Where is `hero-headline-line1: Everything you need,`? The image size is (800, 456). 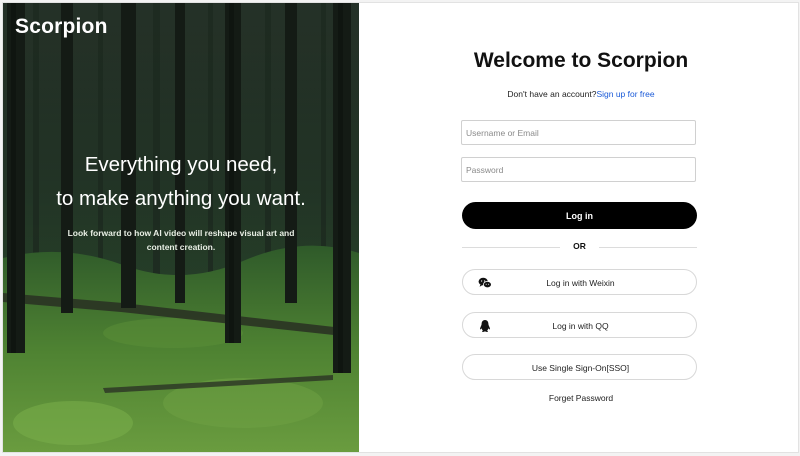 hero-headline-line1: Everything you need, is located at coordinates (181, 164).